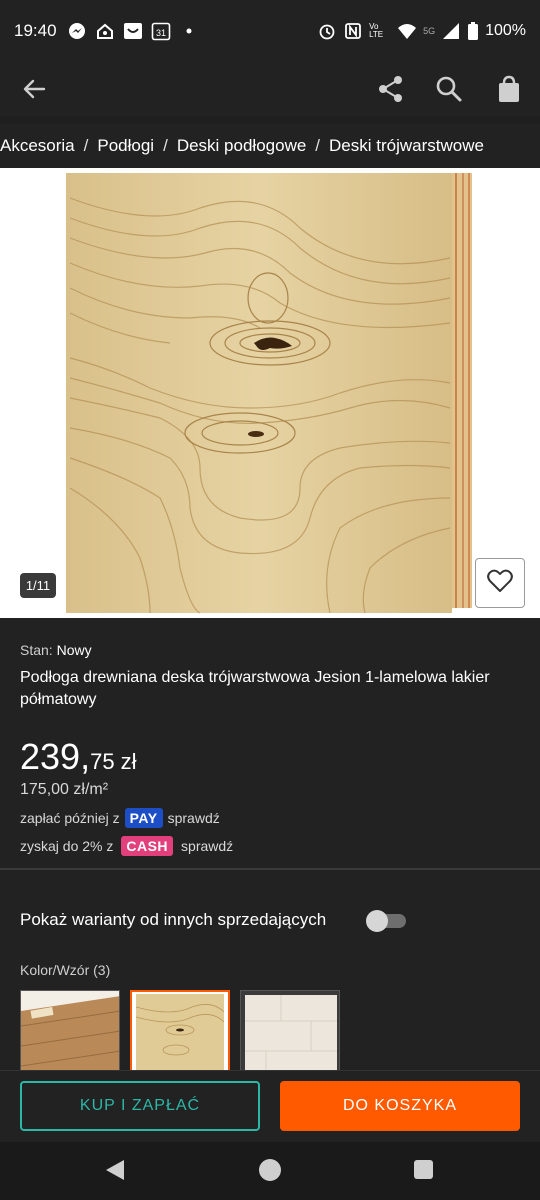 This screenshot has height=1200, width=540. I want to click on signal-icon, so click(451, 31).